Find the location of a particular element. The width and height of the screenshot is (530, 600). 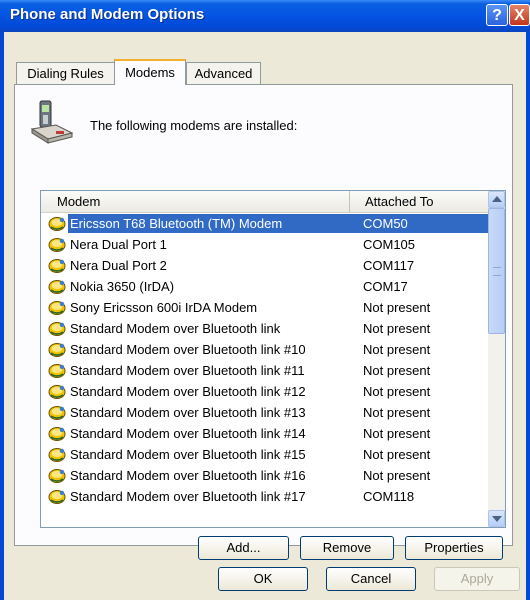

window-title: Phone and Modem Options is located at coordinates (107, 14).